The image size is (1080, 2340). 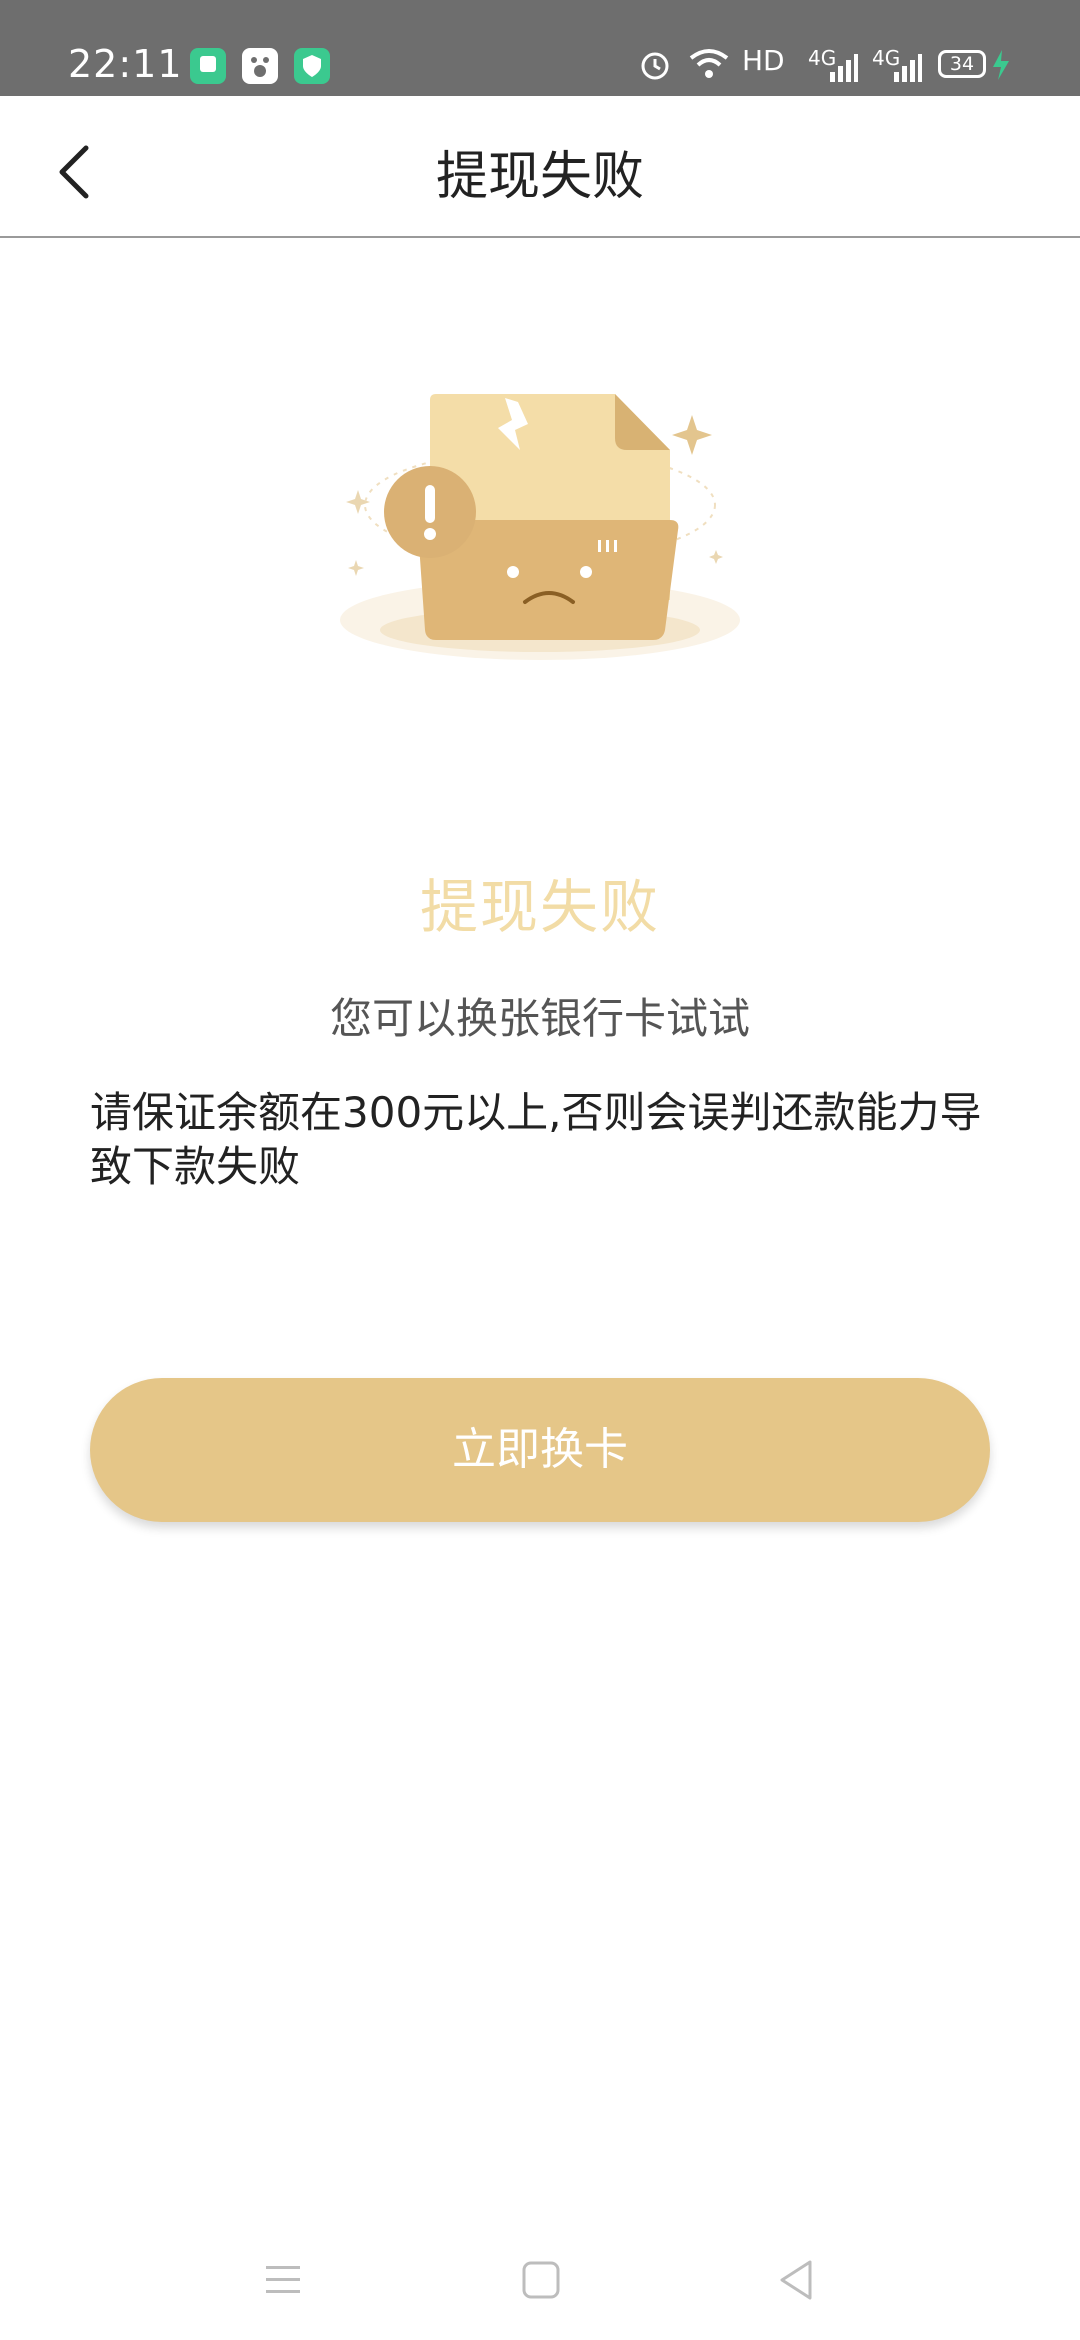 What do you see at coordinates (1001, 67) in the screenshot?
I see `charging-icon` at bounding box center [1001, 67].